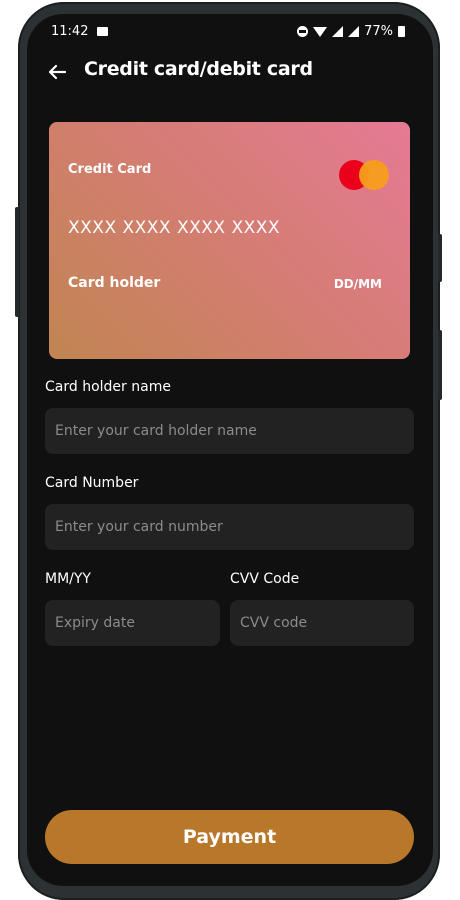 The height and width of the screenshot is (900, 460). I want to click on payment-button: Payment, so click(229, 837).